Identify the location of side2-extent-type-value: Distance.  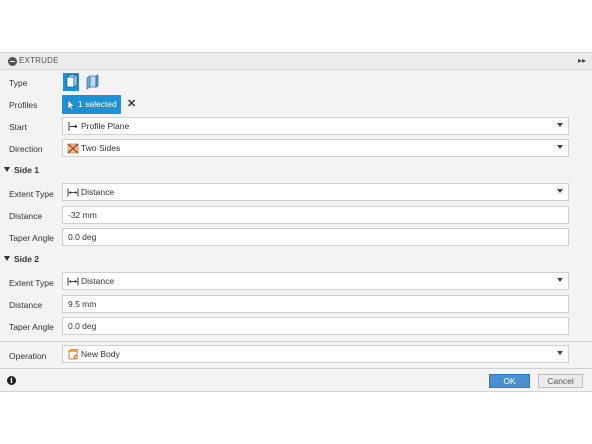
(98, 281).